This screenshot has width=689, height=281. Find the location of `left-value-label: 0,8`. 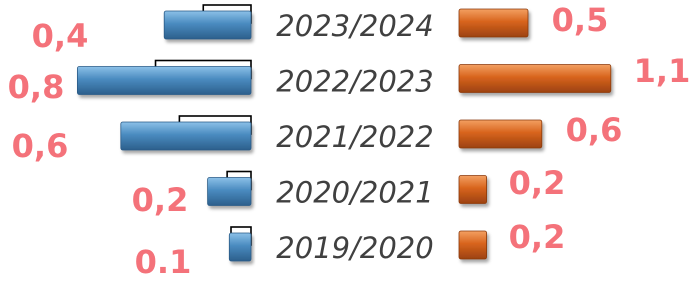

left-value-label: 0,8 is located at coordinates (36, 87).